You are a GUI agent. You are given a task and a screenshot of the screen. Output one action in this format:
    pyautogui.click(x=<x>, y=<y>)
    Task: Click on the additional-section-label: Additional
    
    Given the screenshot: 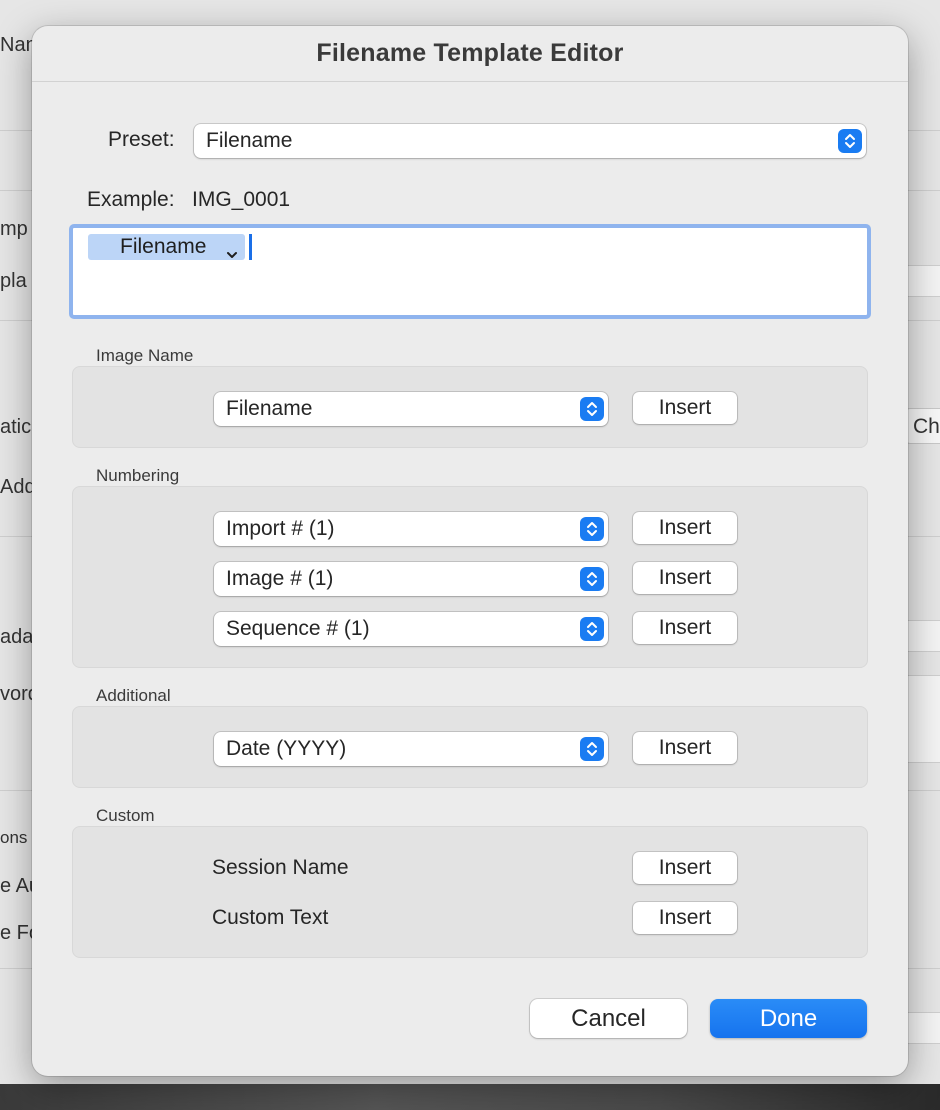 What is the action you would take?
    pyautogui.click(x=133, y=695)
    